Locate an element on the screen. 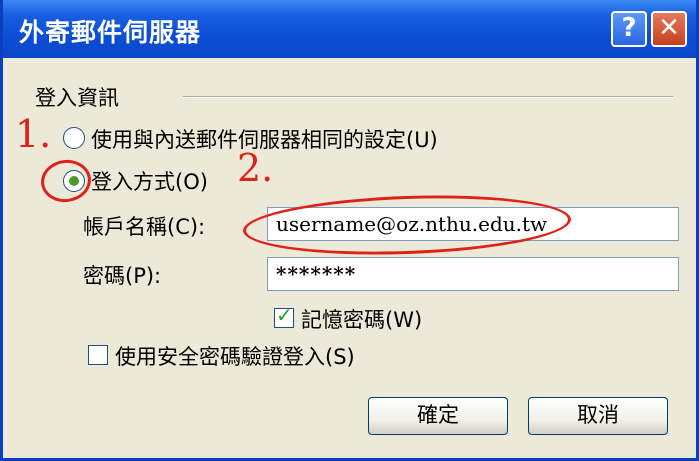 The height and width of the screenshot is (461, 699). close-icon: ✕ is located at coordinates (669, 28).